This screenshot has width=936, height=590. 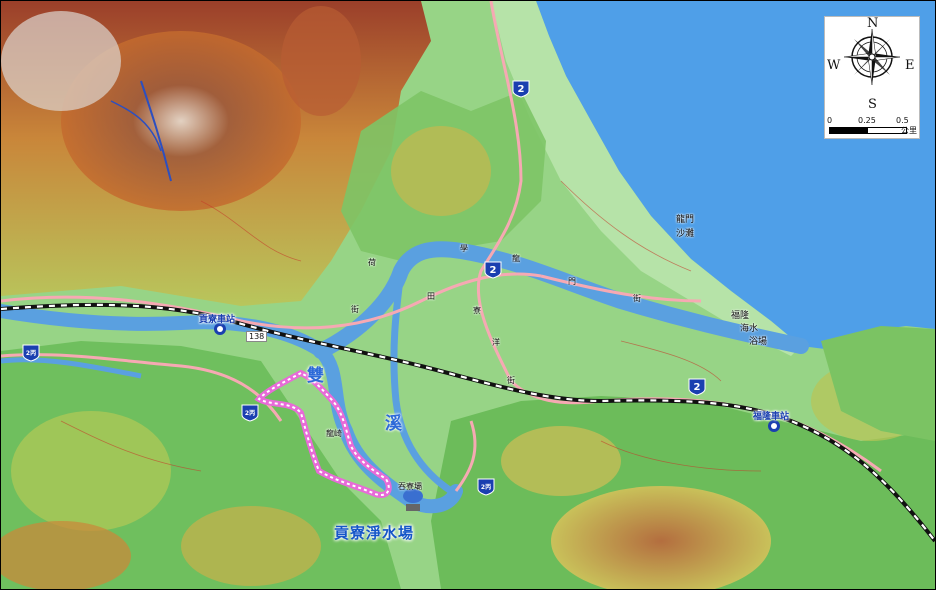 I want to click on coast-label: 龍門, so click(x=685, y=220).